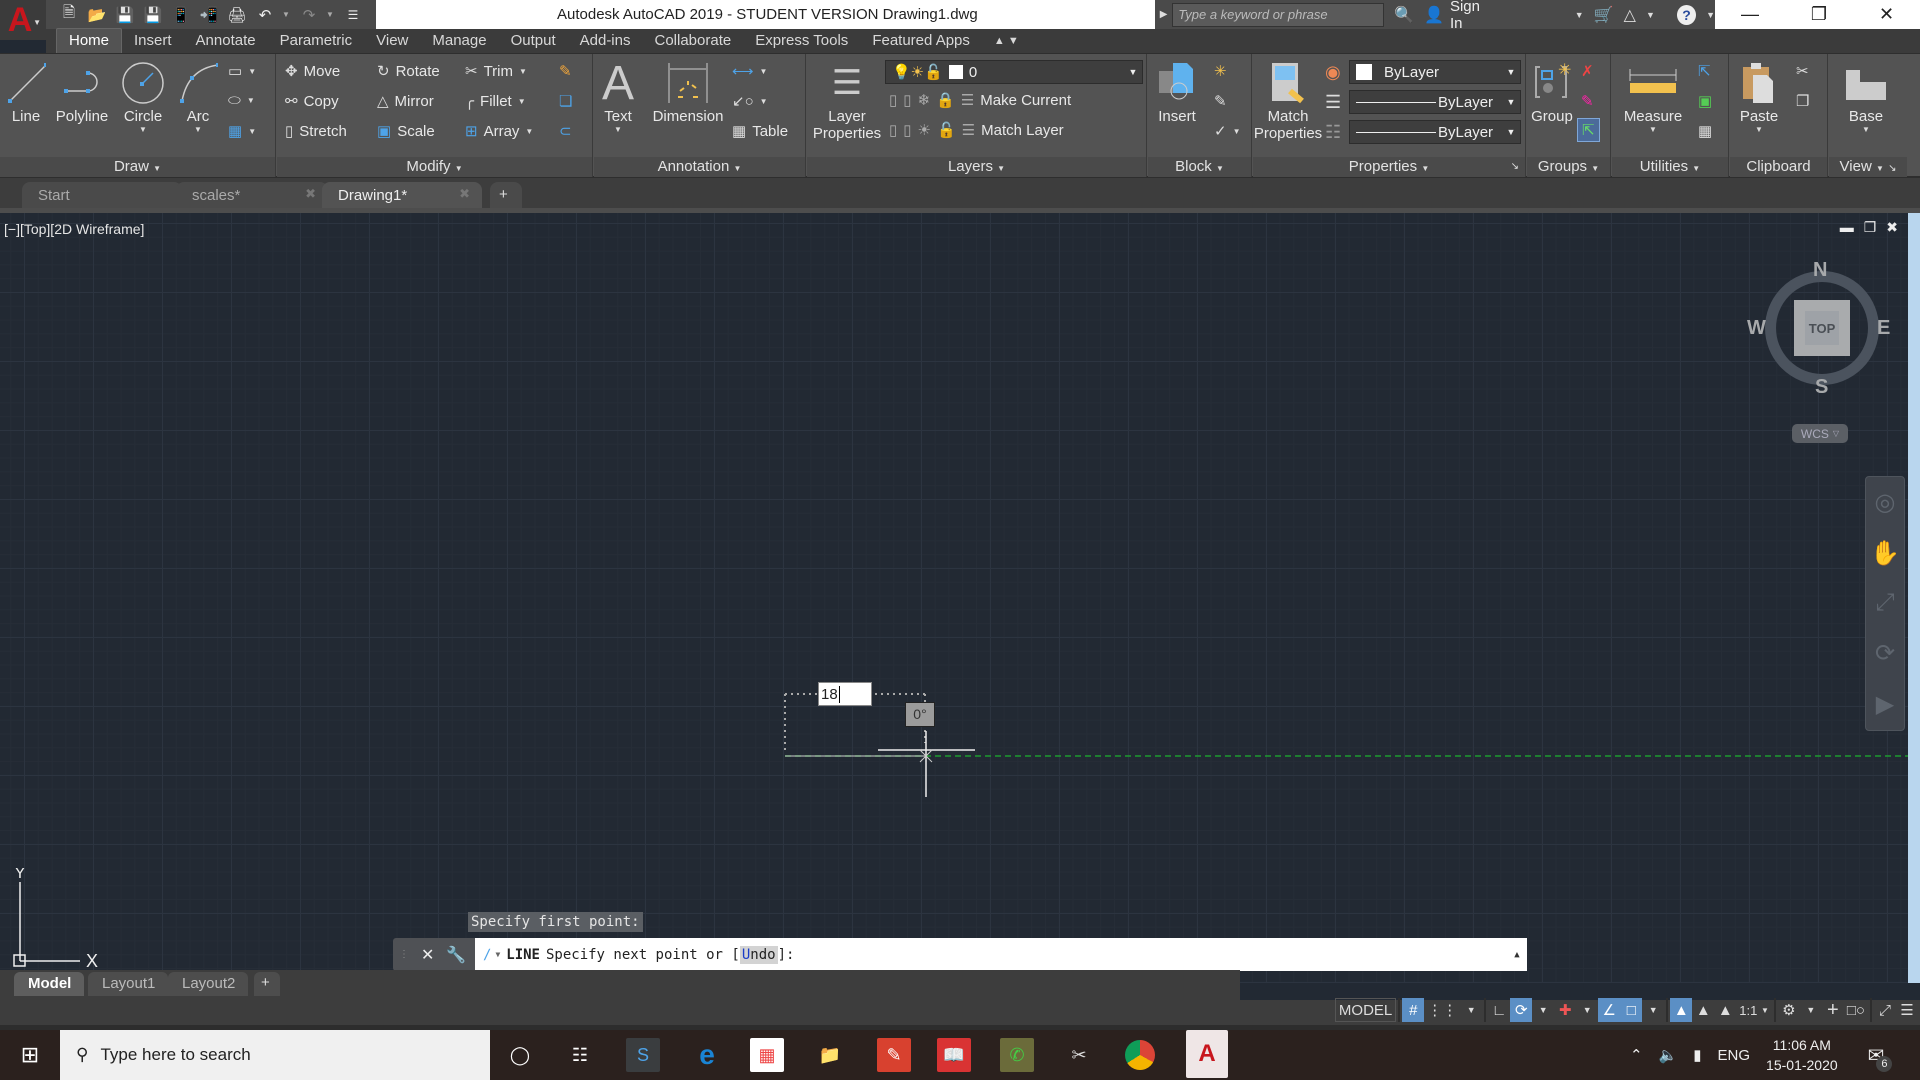 The image size is (1920, 1080). Describe the element at coordinates (924, 130) in the screenshot. I see `layer-thaw-icon: ☀` at that location.